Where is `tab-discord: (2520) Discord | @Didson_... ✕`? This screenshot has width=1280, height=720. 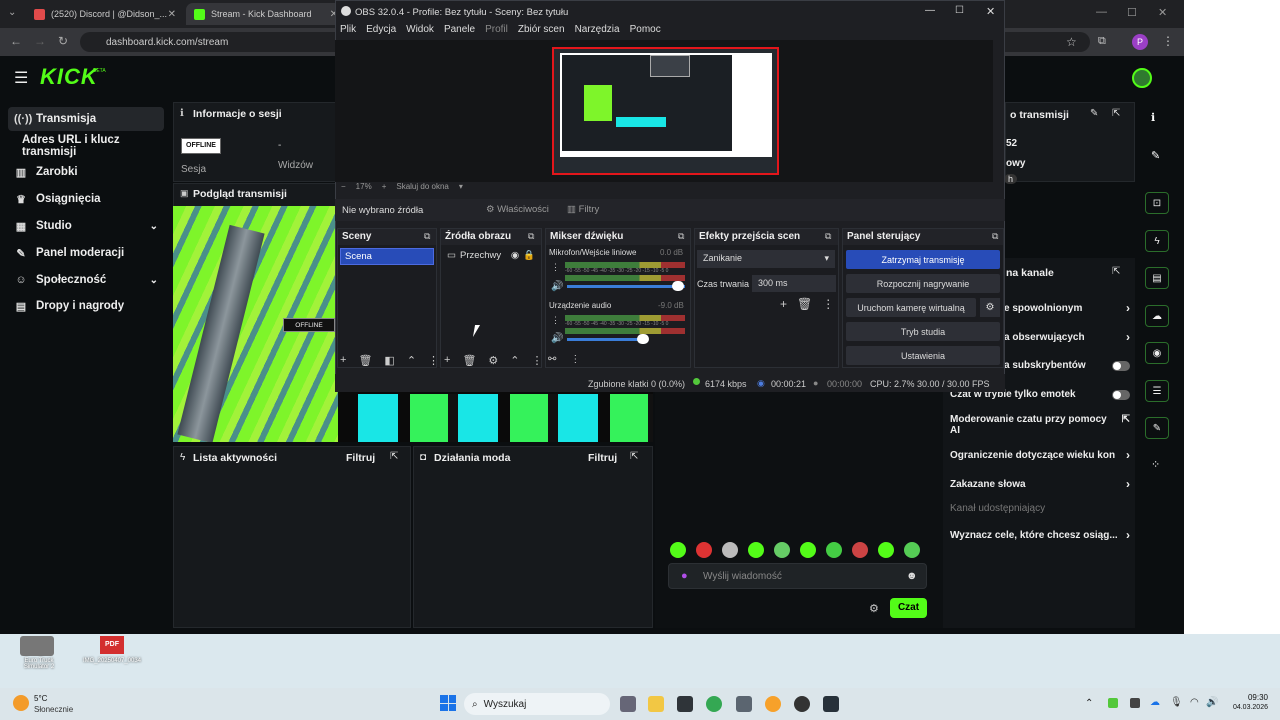
tab-discord: (2520) Discord | @Didson_... ✕ is located at coordinates (105, 14).